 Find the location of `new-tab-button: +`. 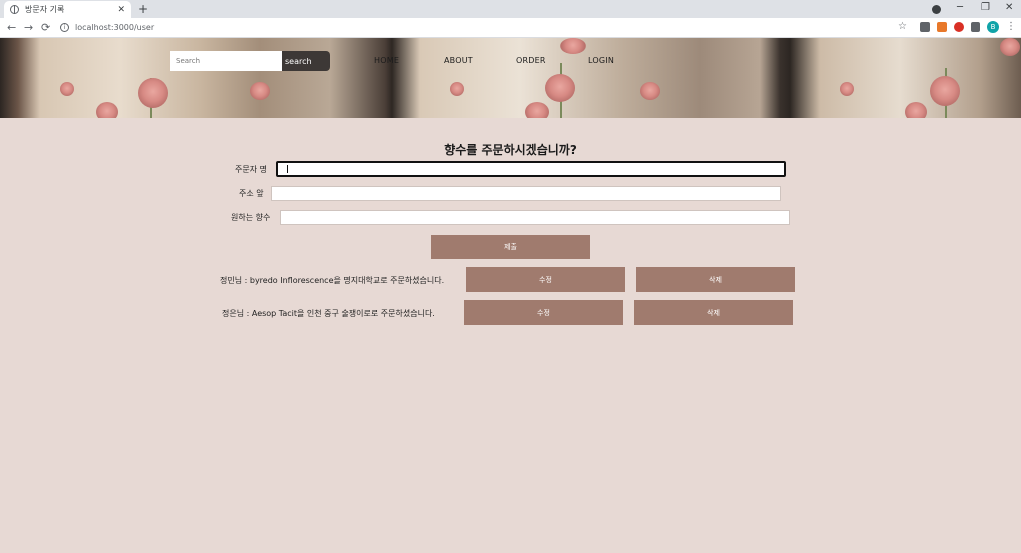

new-tab-button: + is located at coordinates (143, 9).